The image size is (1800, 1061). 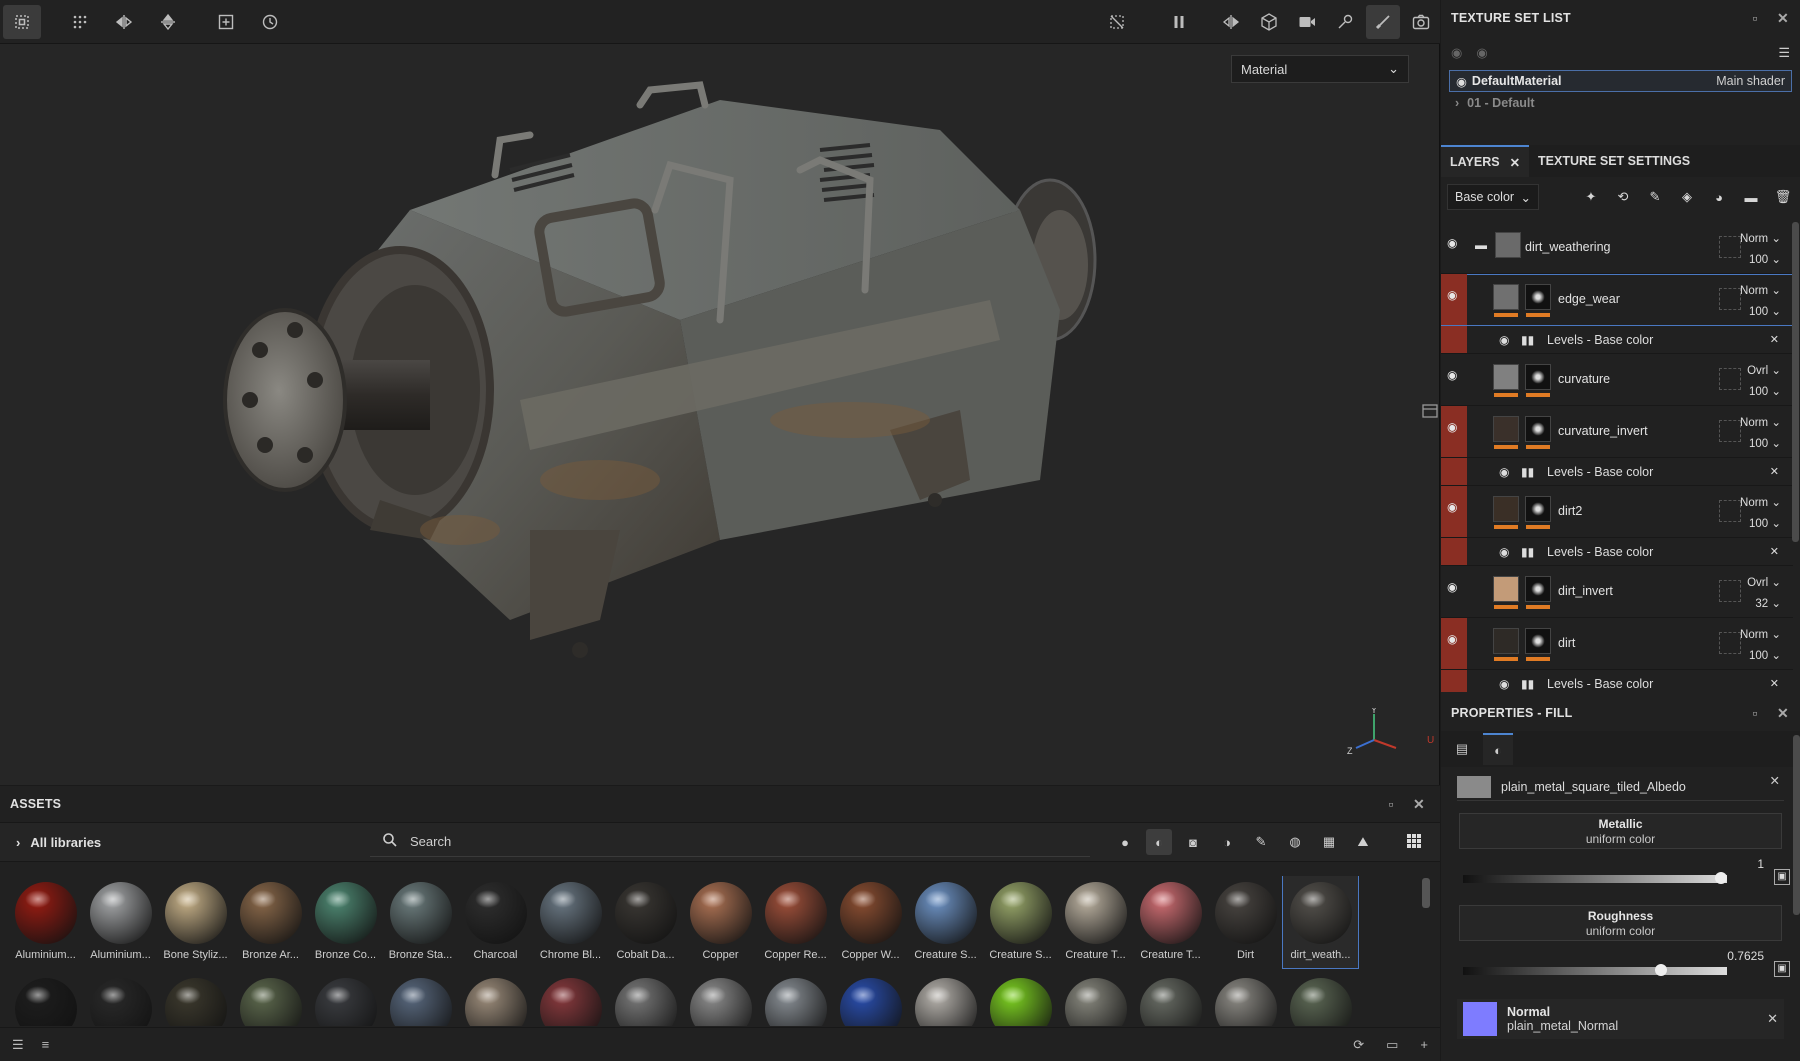 What do you see at coordinates (1269, 22) in the screenshot?
I see `cube-icon` at bounding box center [1269, 22].